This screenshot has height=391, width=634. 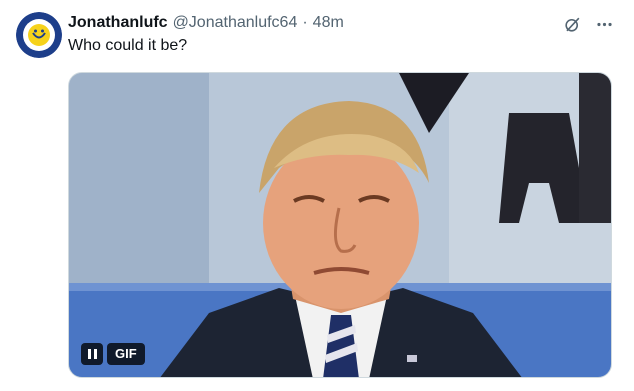 I want to click on leeds-united-crest-icon, so click(x=39, y=35).